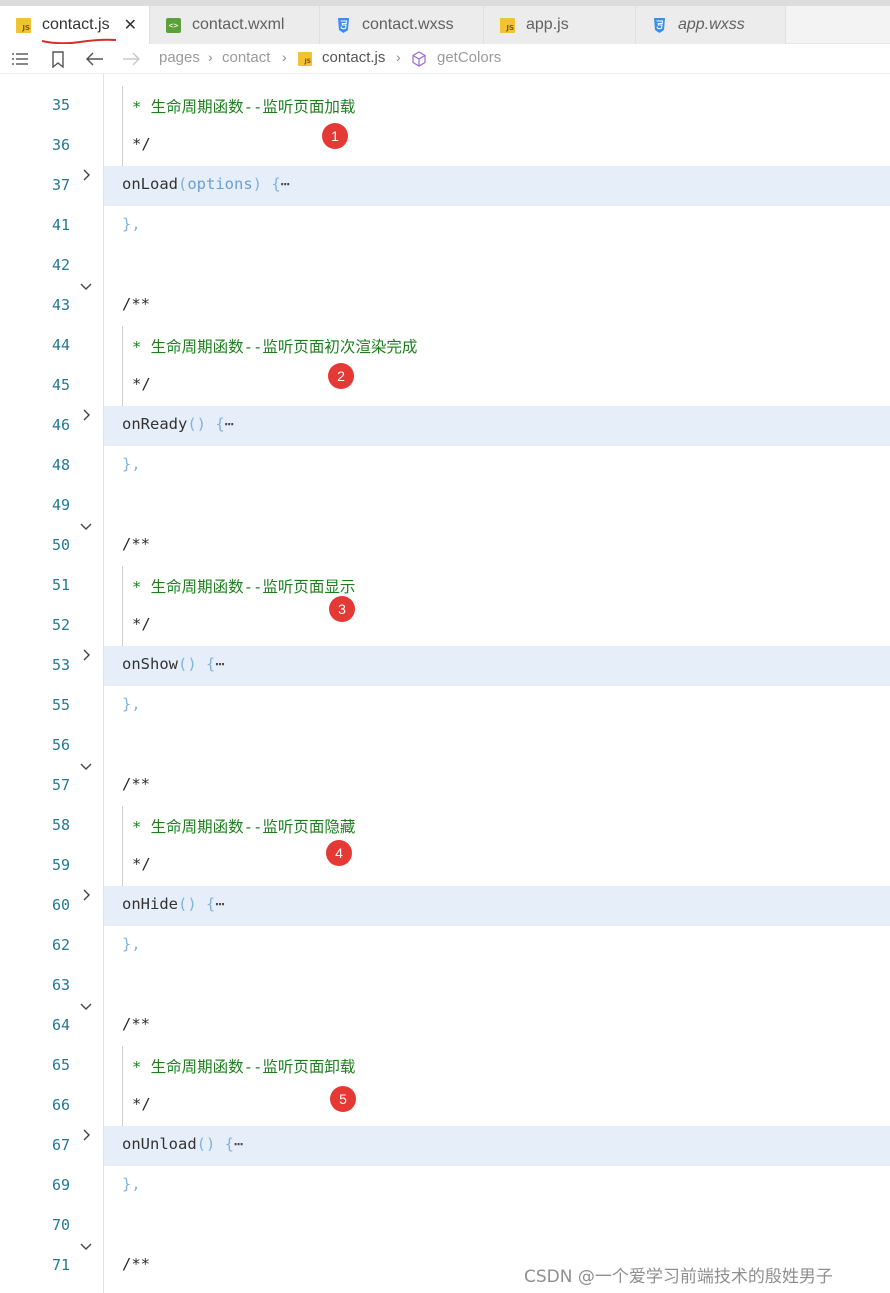 This screenshot has height=1293, width=890. What do you see at coordinates (445, 1024) in the screenshot?
I see `code-line: 64 /**` at bounding box center [445, 1024].